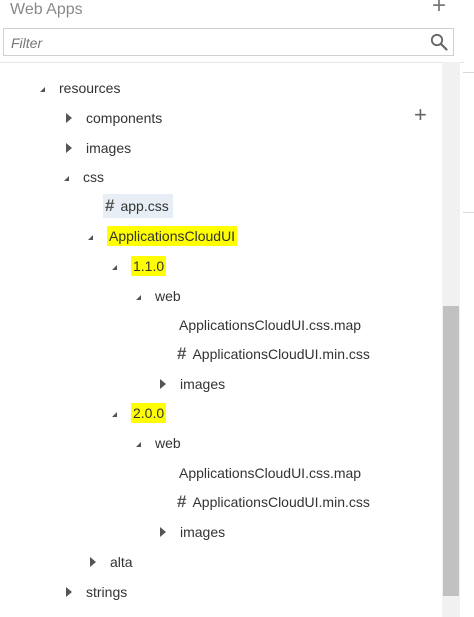 The width and height of the screenshot is (474, 617). Describe the element at coordinates (420, 115) in the screenshot. I see `add-resource-button: +` at that location.